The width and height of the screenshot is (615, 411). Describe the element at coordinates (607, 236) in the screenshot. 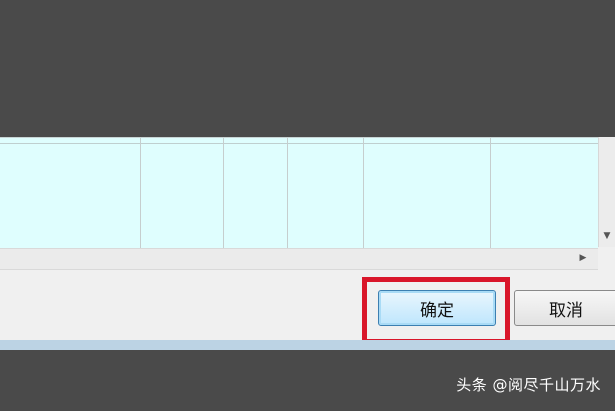

I see `triangle-down-icon: ▼` at that location.